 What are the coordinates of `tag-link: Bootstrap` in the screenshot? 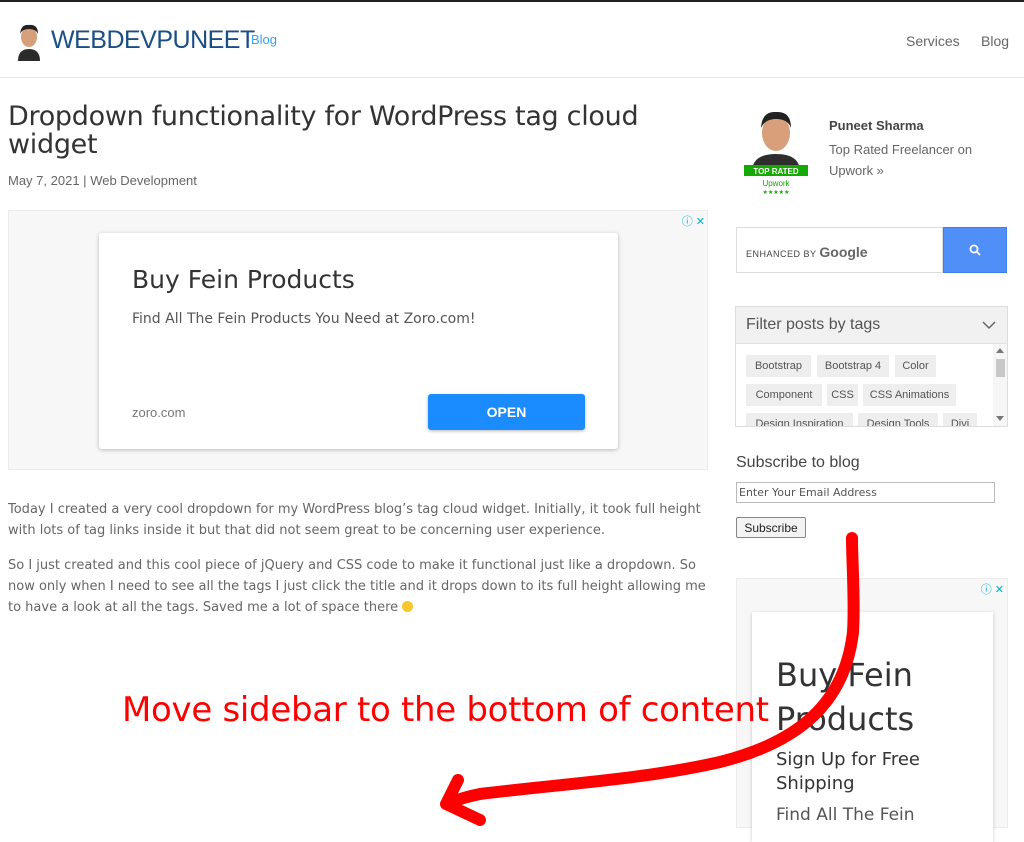 It's located at (778, 366).